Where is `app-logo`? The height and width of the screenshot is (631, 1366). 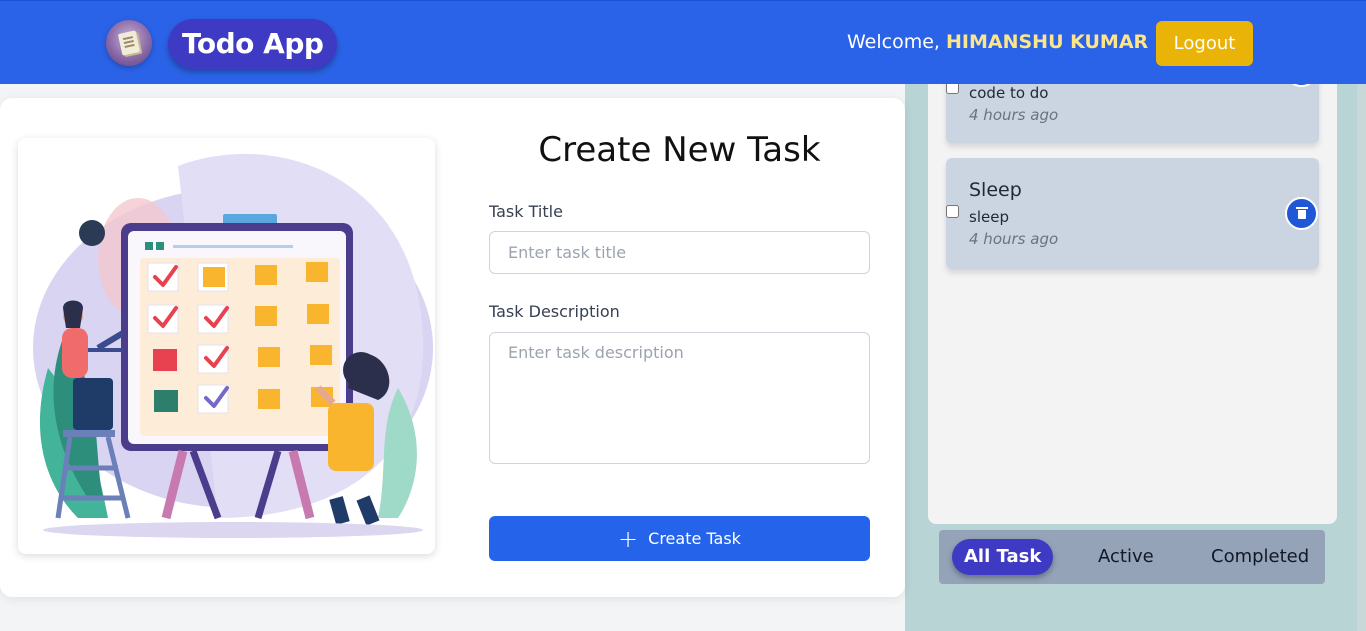
app-logo is located at coordinates (129, 43).